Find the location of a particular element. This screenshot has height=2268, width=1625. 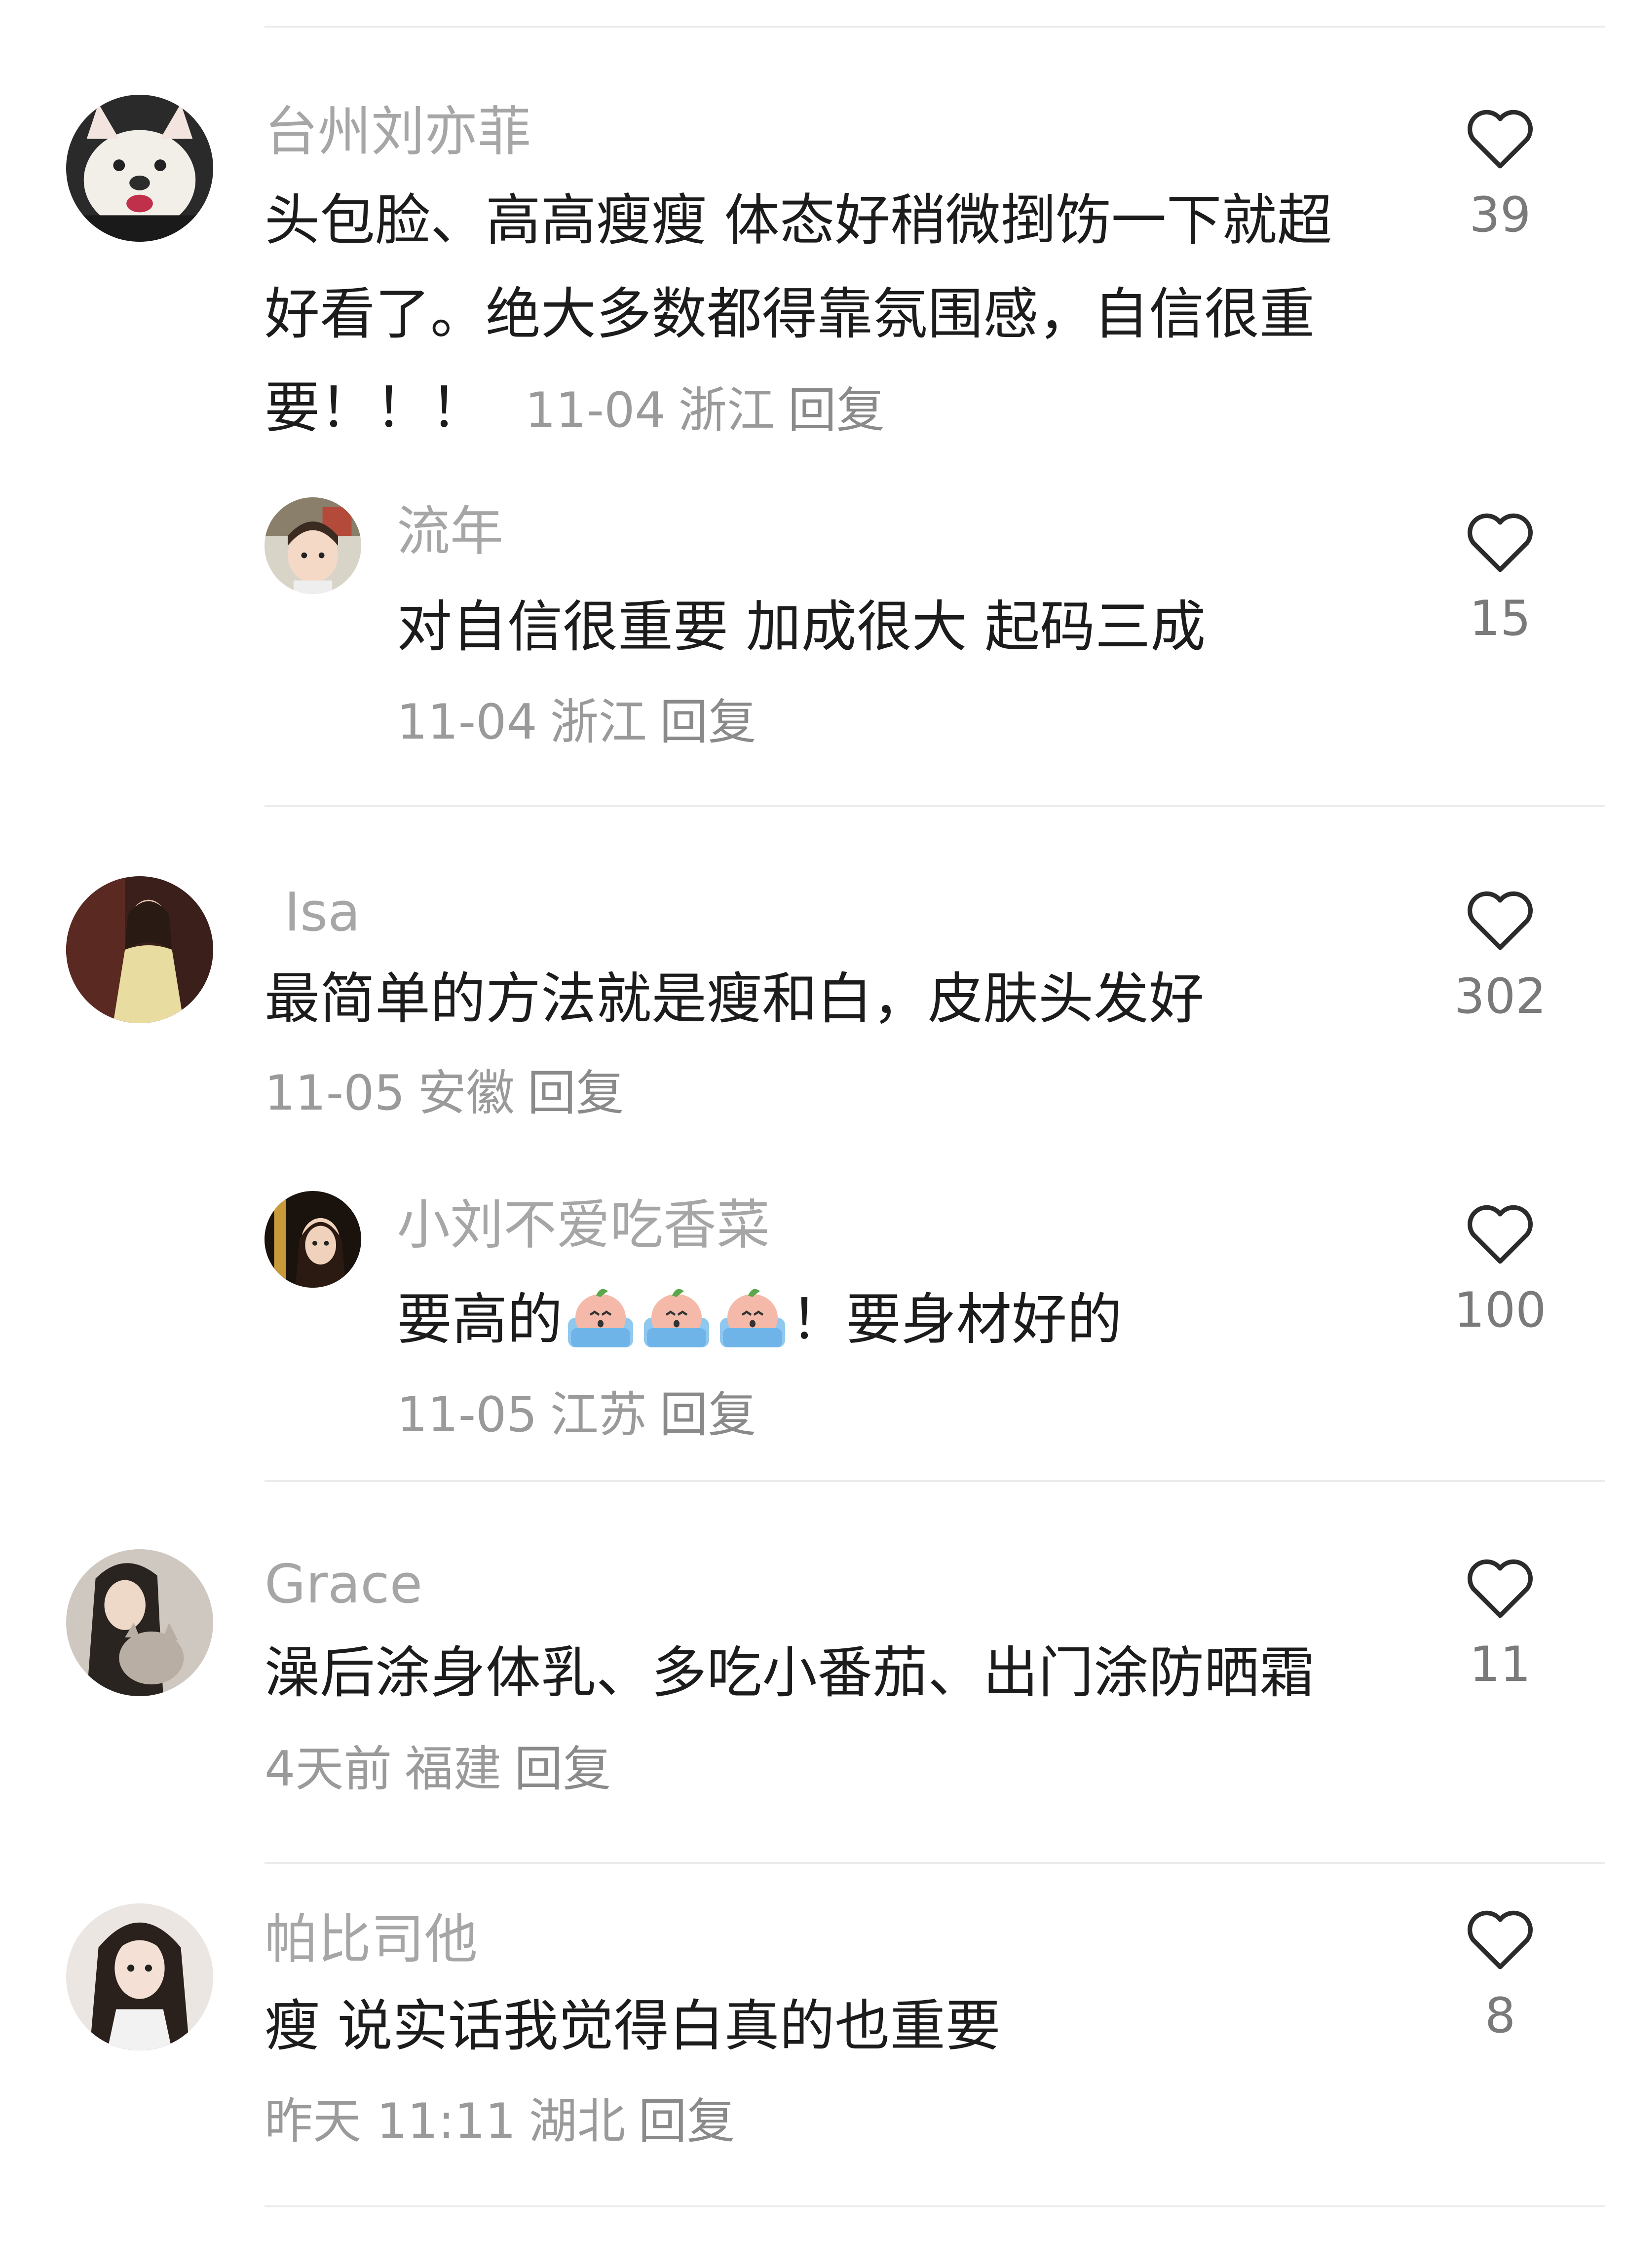

like-button: 302 is located at coordinates (1500, 955).